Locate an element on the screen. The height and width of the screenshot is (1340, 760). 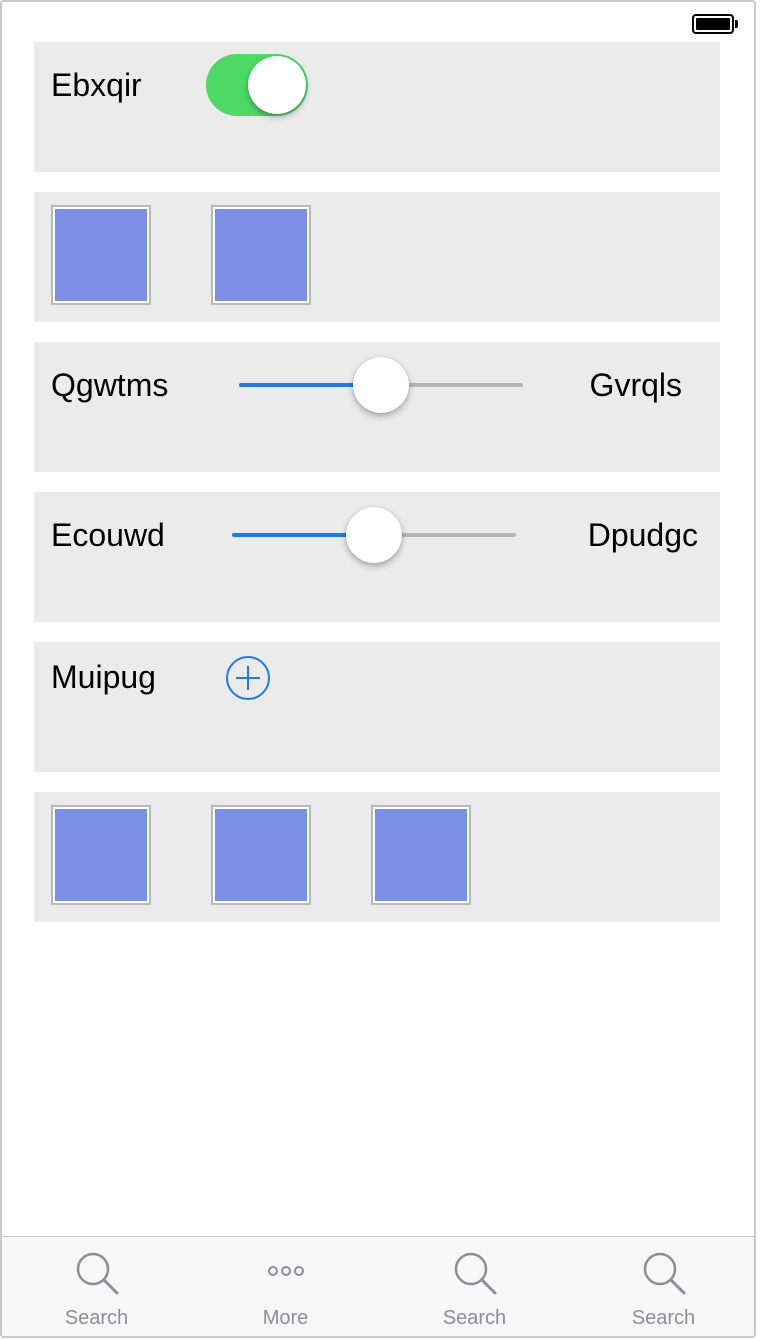
more-icon is located at coordinates (285, 1271).